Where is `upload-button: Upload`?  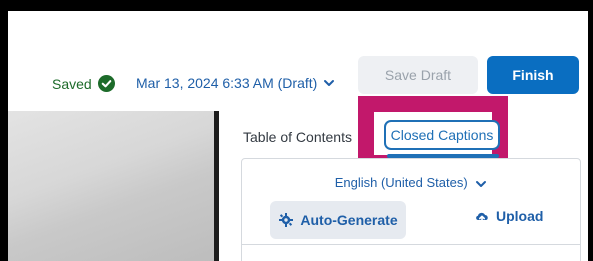 upload-button: Upload is located at coordinates (508, 216).